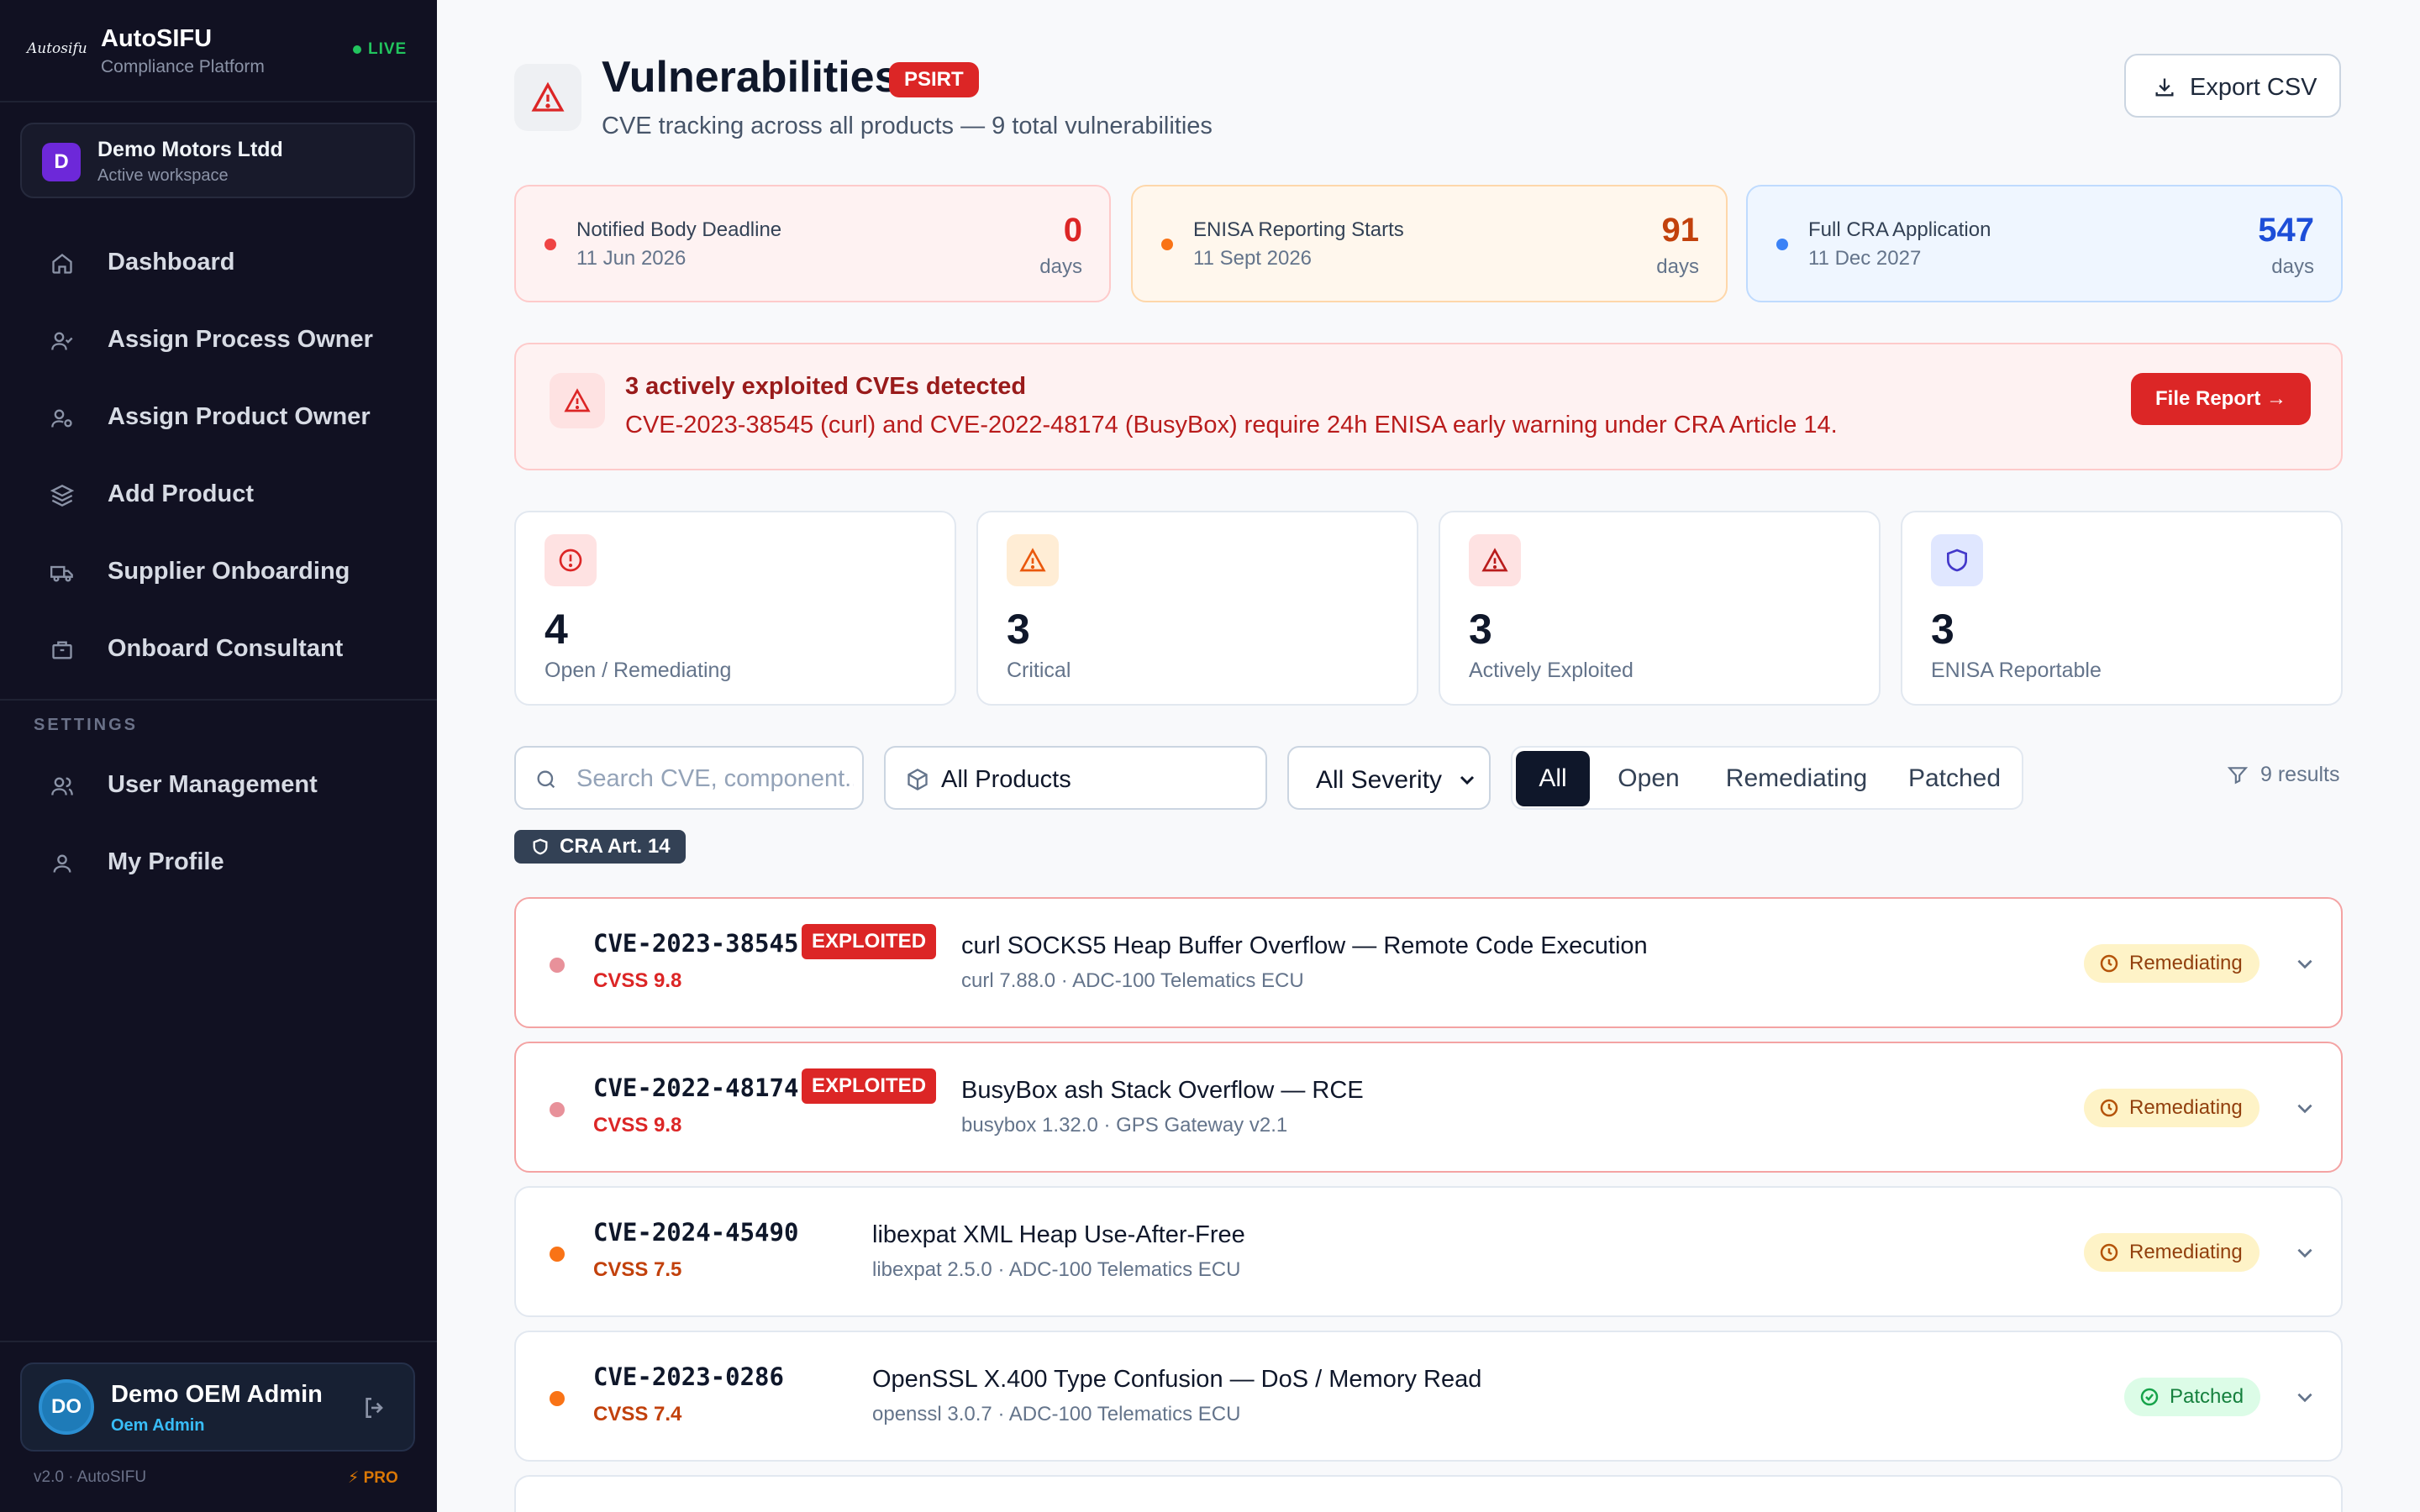 The width and height of the screenshot is (2420, 1512). I want to click on user-role: Oem Admin, so click(158, 1425).